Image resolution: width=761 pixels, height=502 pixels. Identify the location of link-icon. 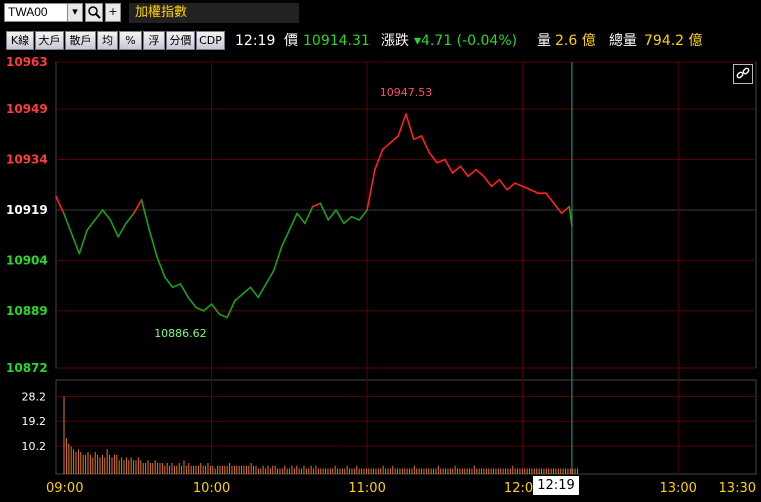
(743, 74).